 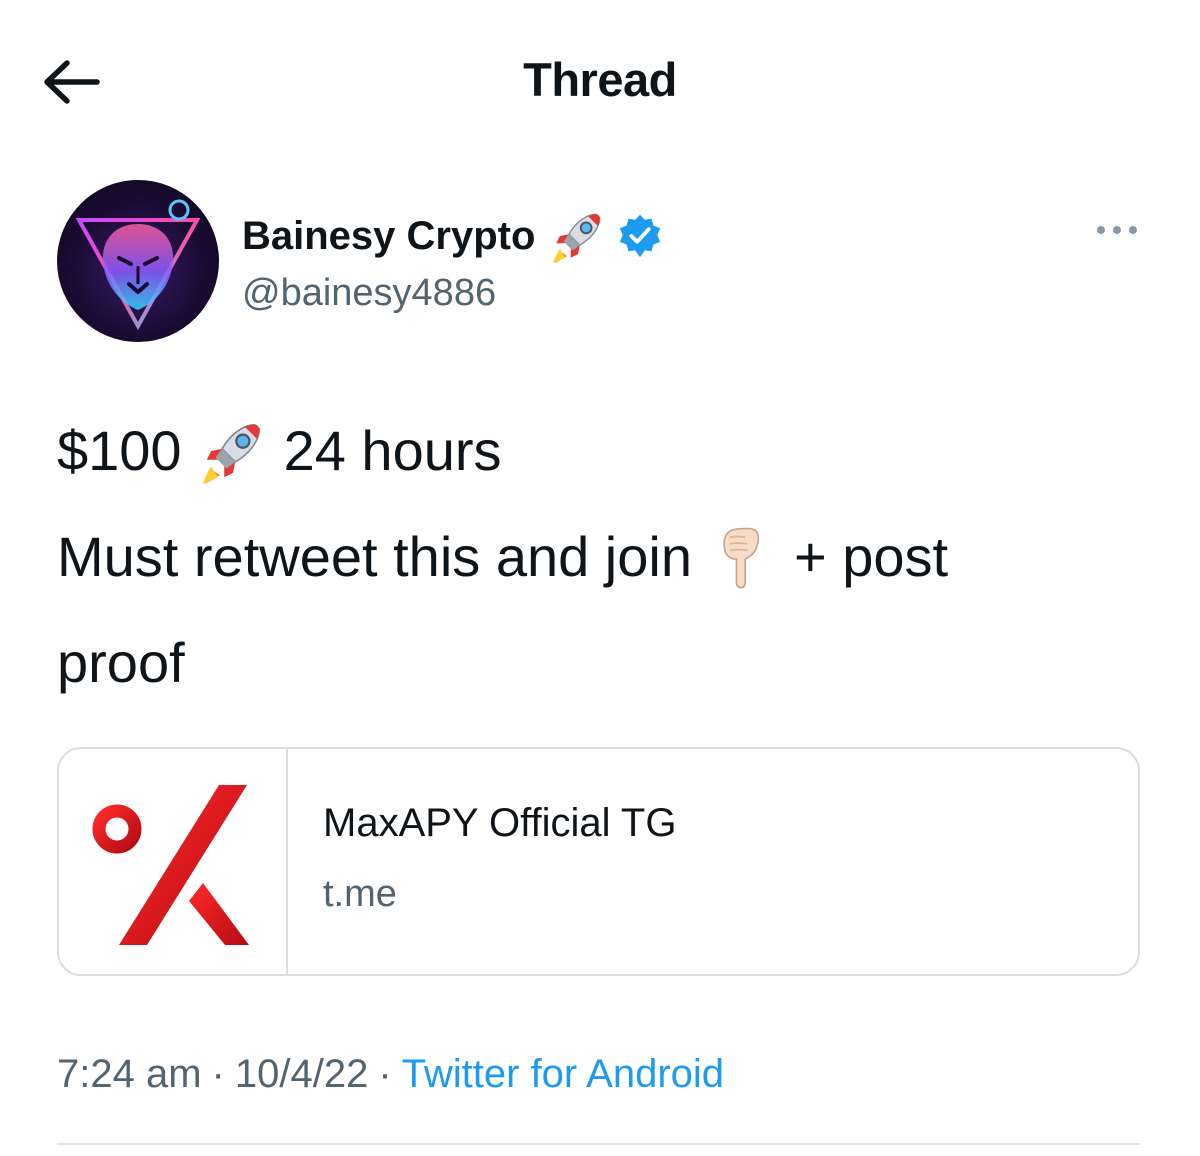 What do you see at coordinates (388, 236) in the screenshot?
I see `display-name: Bainesy Crypto` at bounding box center [388, 236].